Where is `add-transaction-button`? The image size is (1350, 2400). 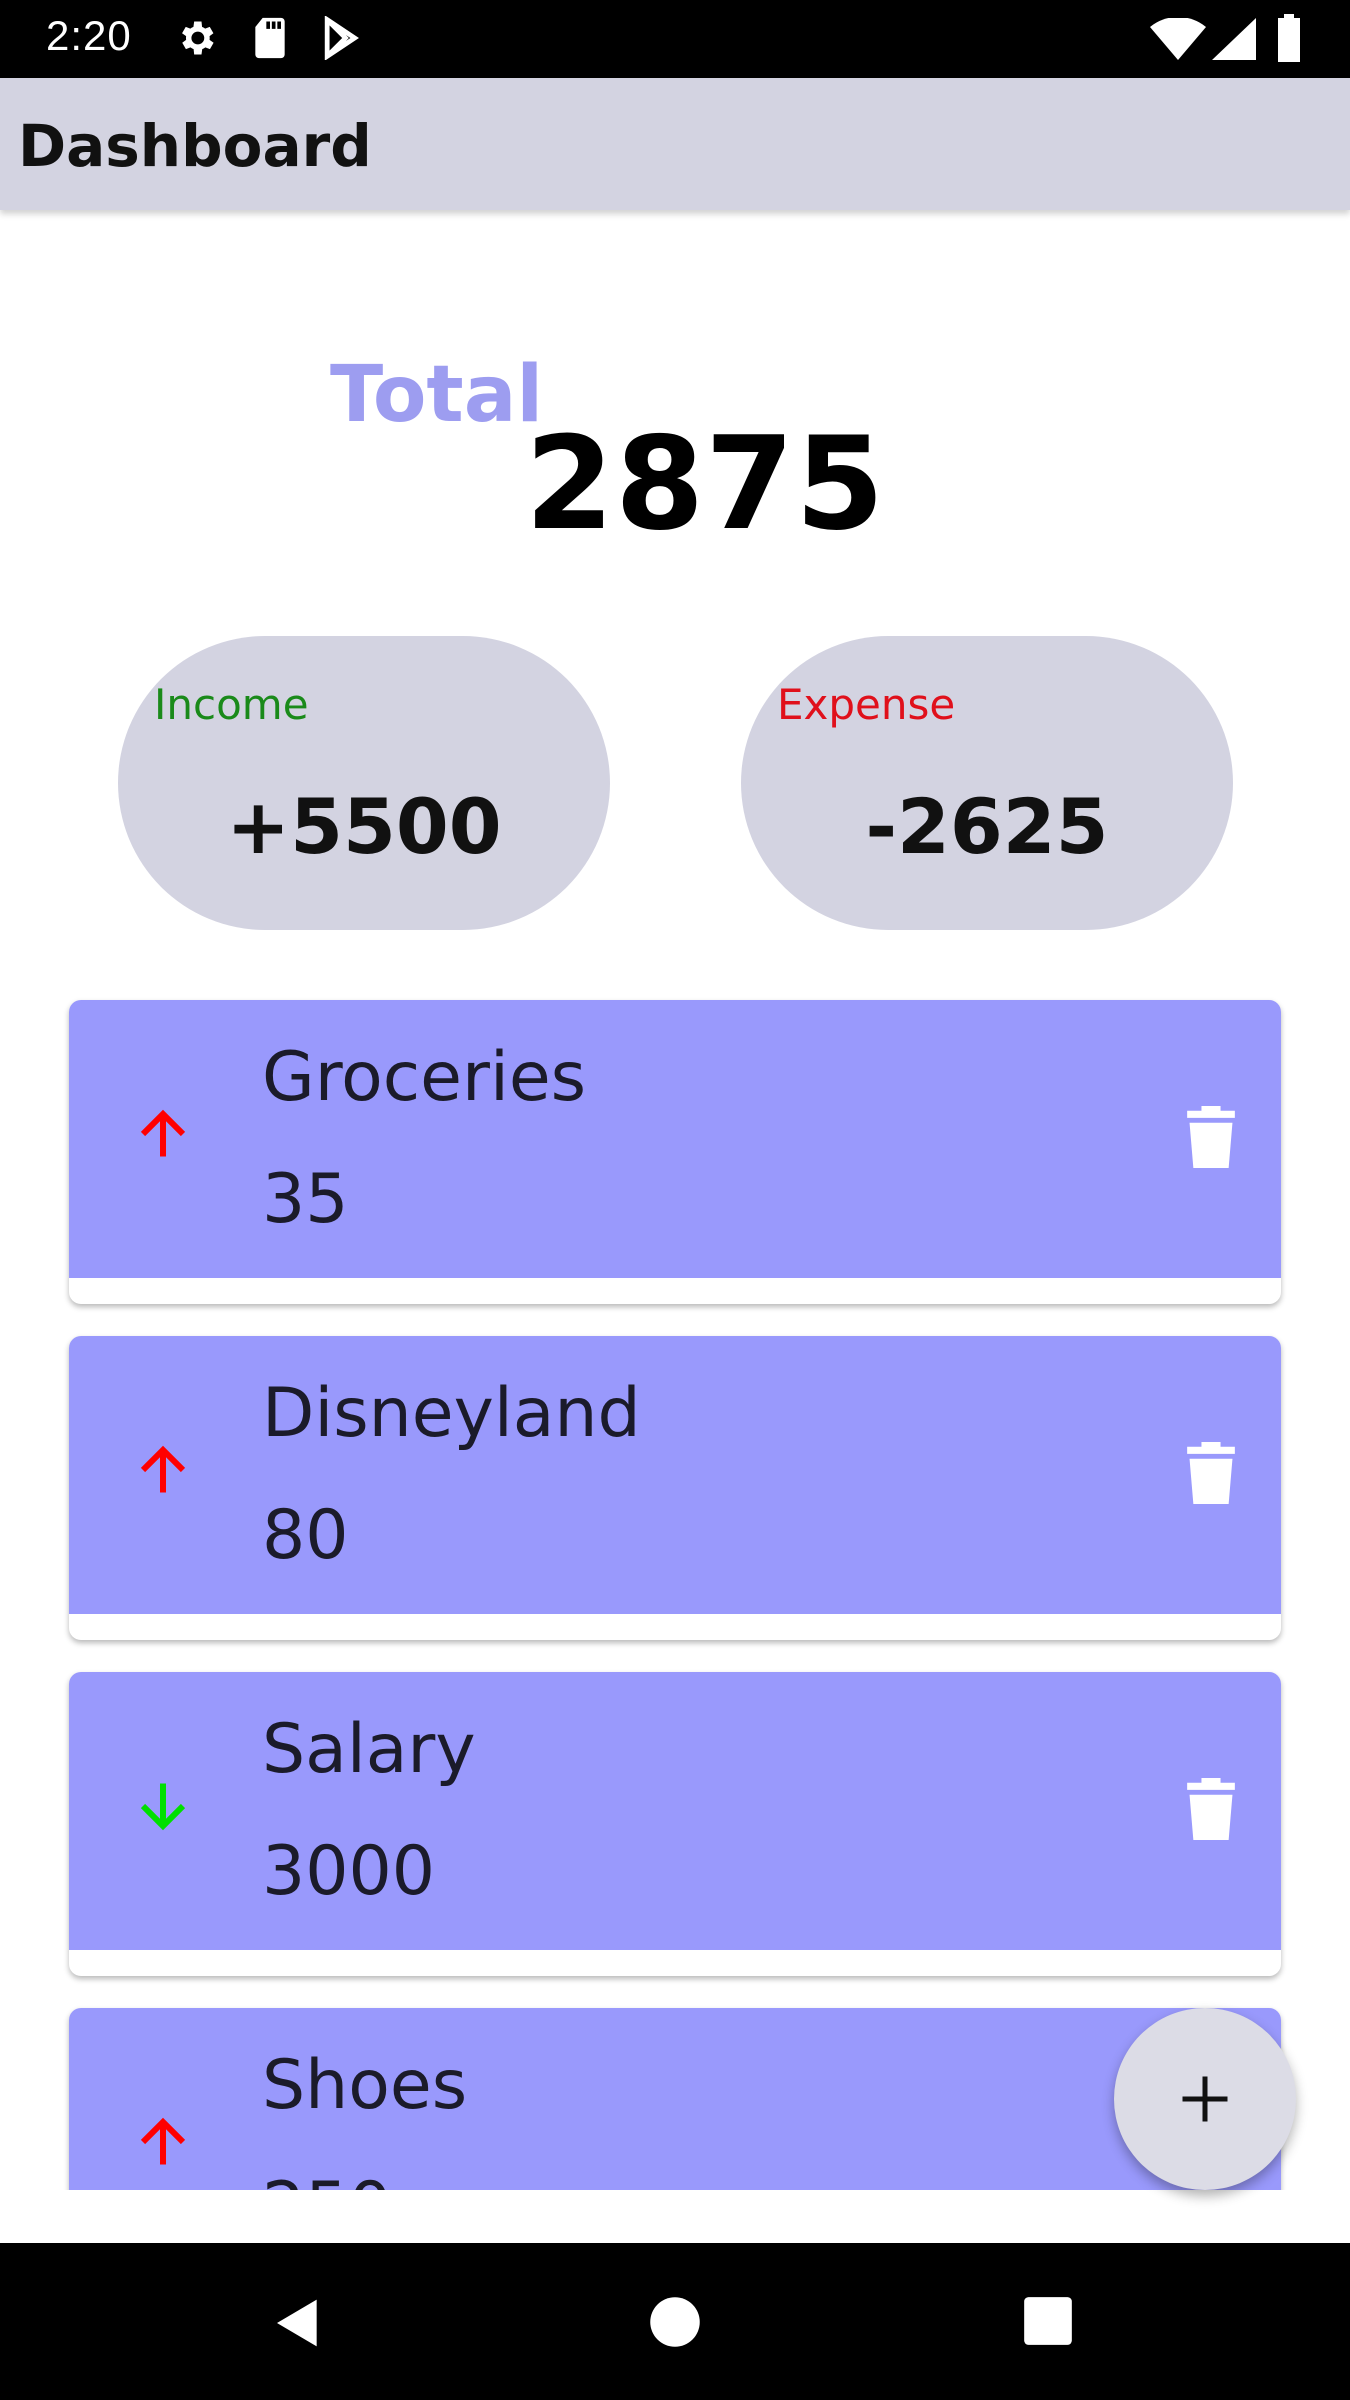
add-transaction-button is located at coordinates (1205, 2099).